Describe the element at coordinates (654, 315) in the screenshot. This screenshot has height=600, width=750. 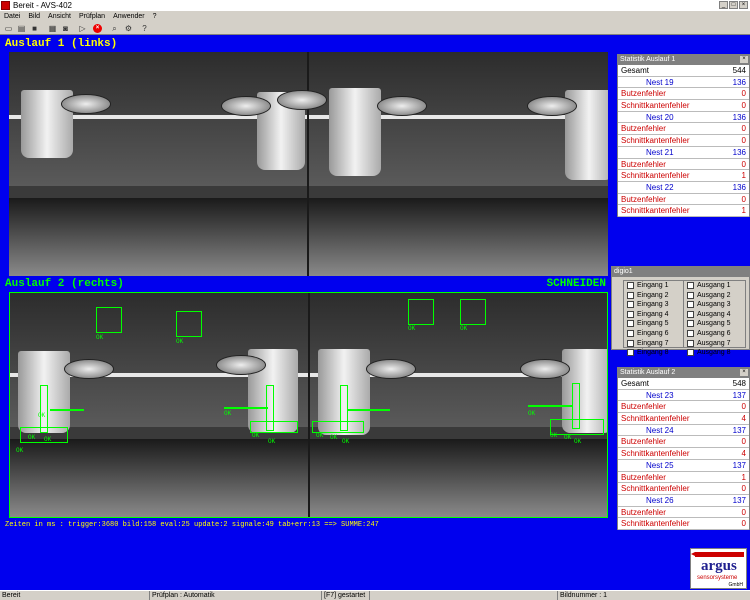
I see `input-checkbox: Eingang 4` at that location.